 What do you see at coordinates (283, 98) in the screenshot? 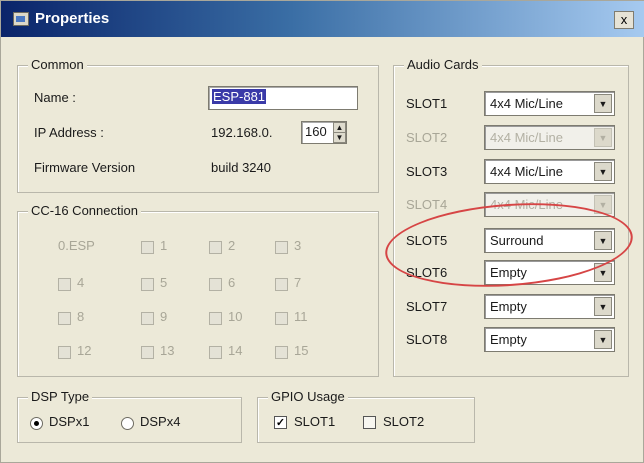
I see `name-field: ESP-881` at bounding box center [283, 98].